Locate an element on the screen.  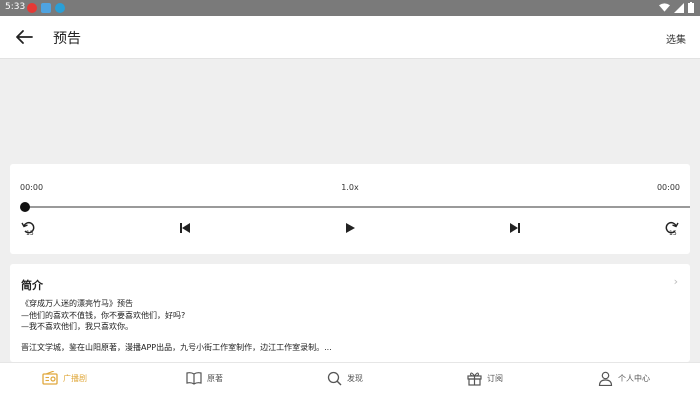
app-bar: 预告 选集 is located at coordinates (350, 37).